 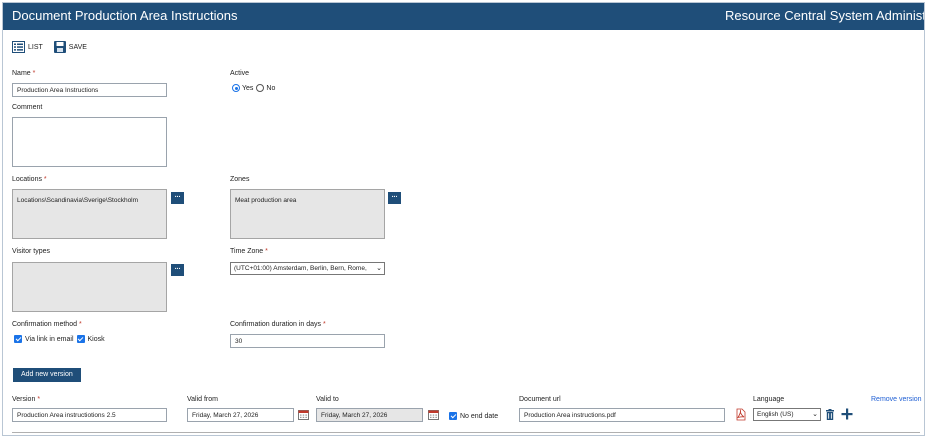 I want to click on valid-from-field: Friday, March 27, 2026, so click(x=240, y=415).